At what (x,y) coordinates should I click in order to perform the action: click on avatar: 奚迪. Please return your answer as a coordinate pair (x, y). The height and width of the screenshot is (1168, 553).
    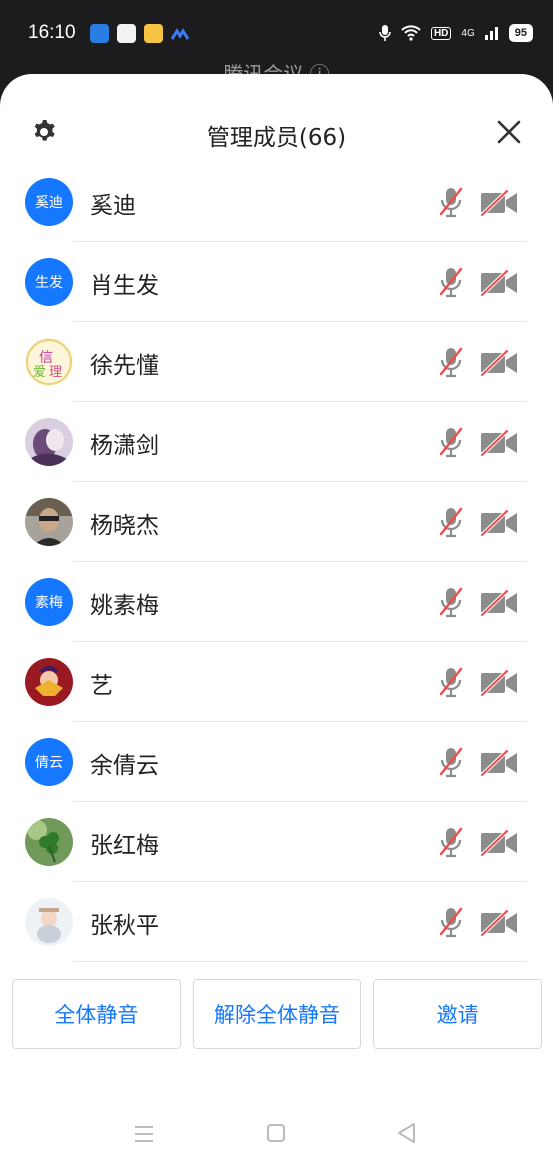
    Looking at the image, I should click on (49, 202).